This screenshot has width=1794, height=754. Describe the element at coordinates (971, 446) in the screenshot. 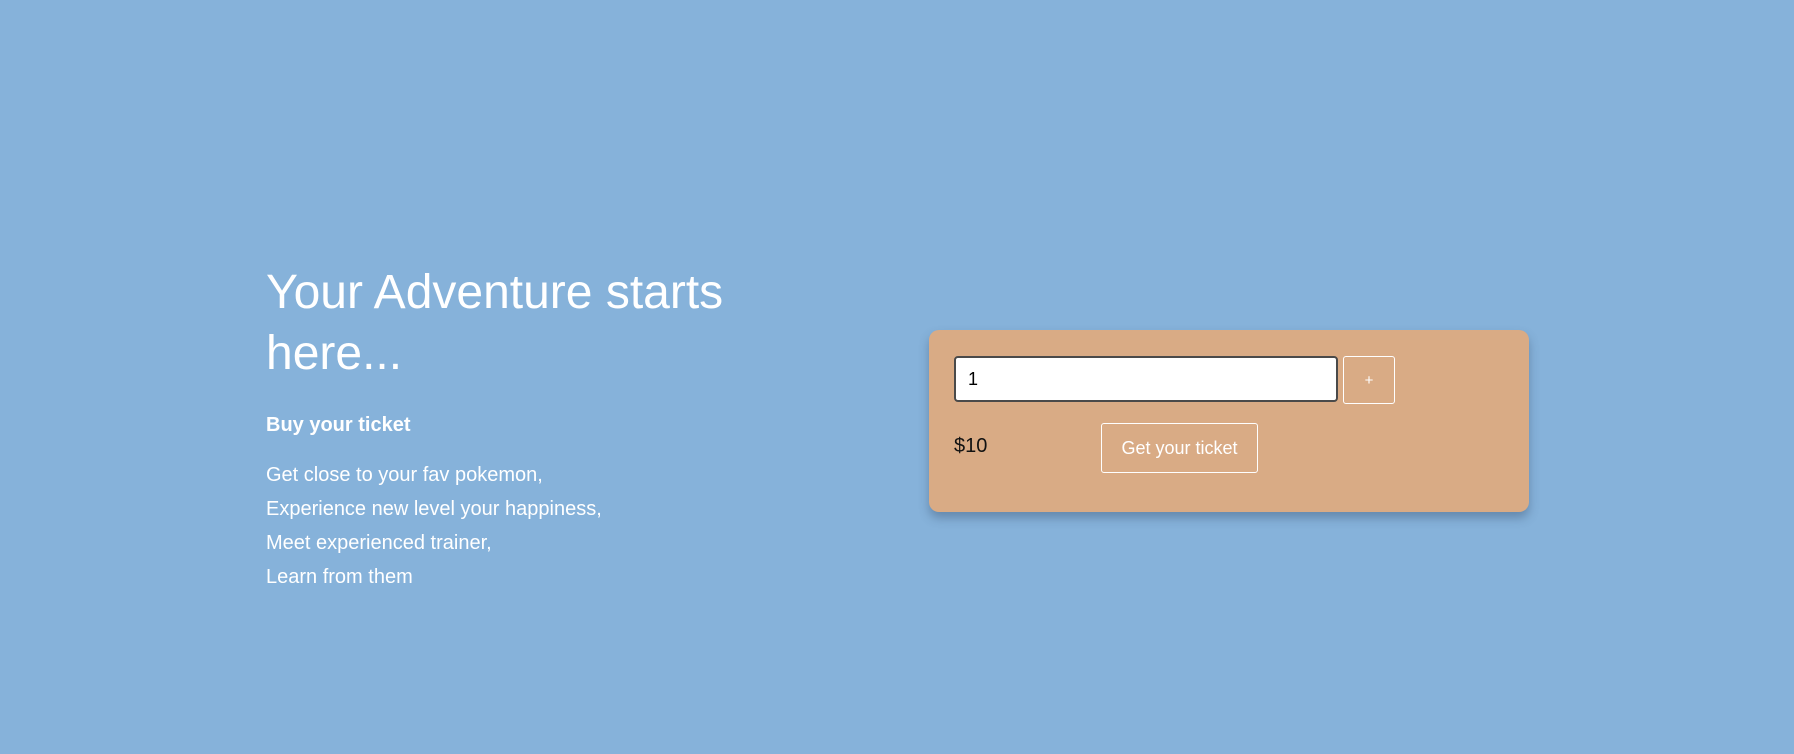

I see `price-label: $10` at that location.